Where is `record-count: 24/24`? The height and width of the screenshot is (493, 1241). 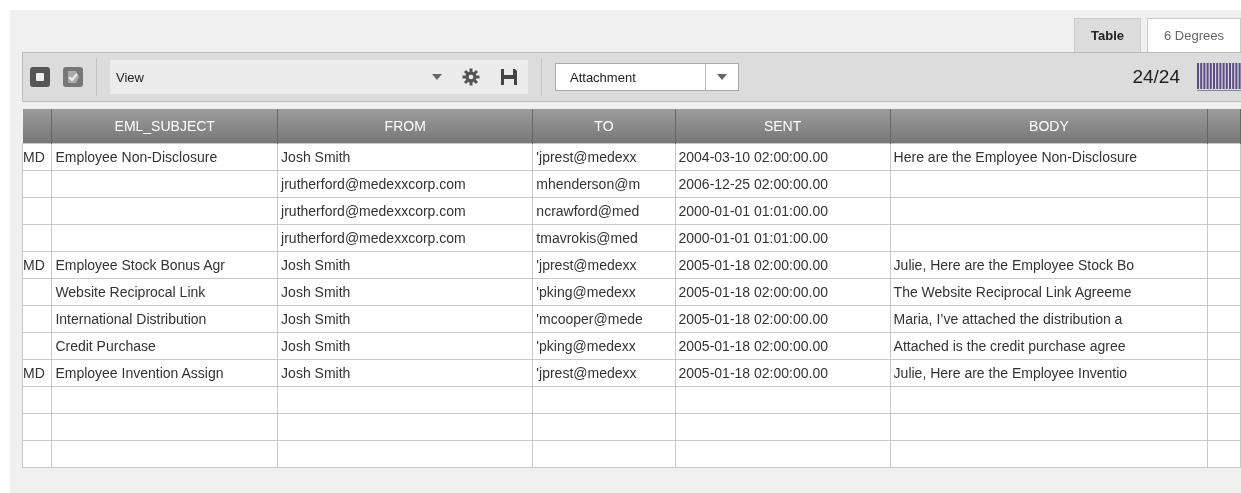
record-count: 24/24 is located at coordinates (1156, 77).